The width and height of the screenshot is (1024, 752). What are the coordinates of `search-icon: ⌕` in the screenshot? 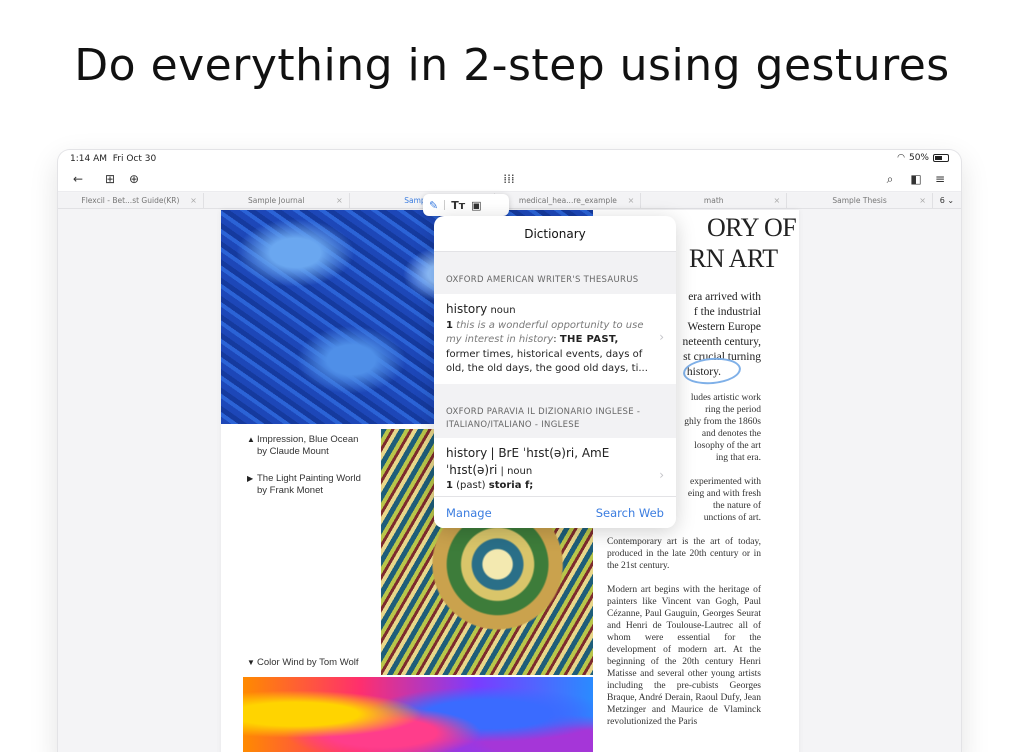 It's located at (890, 179).